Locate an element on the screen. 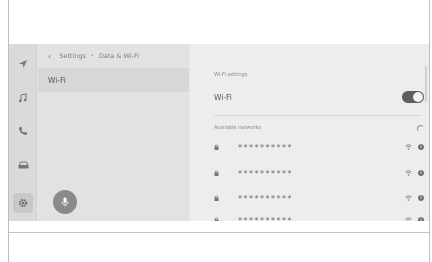 This screenshot has height=262, width=432. wifi-toggle is located at coordinates (413, 97).